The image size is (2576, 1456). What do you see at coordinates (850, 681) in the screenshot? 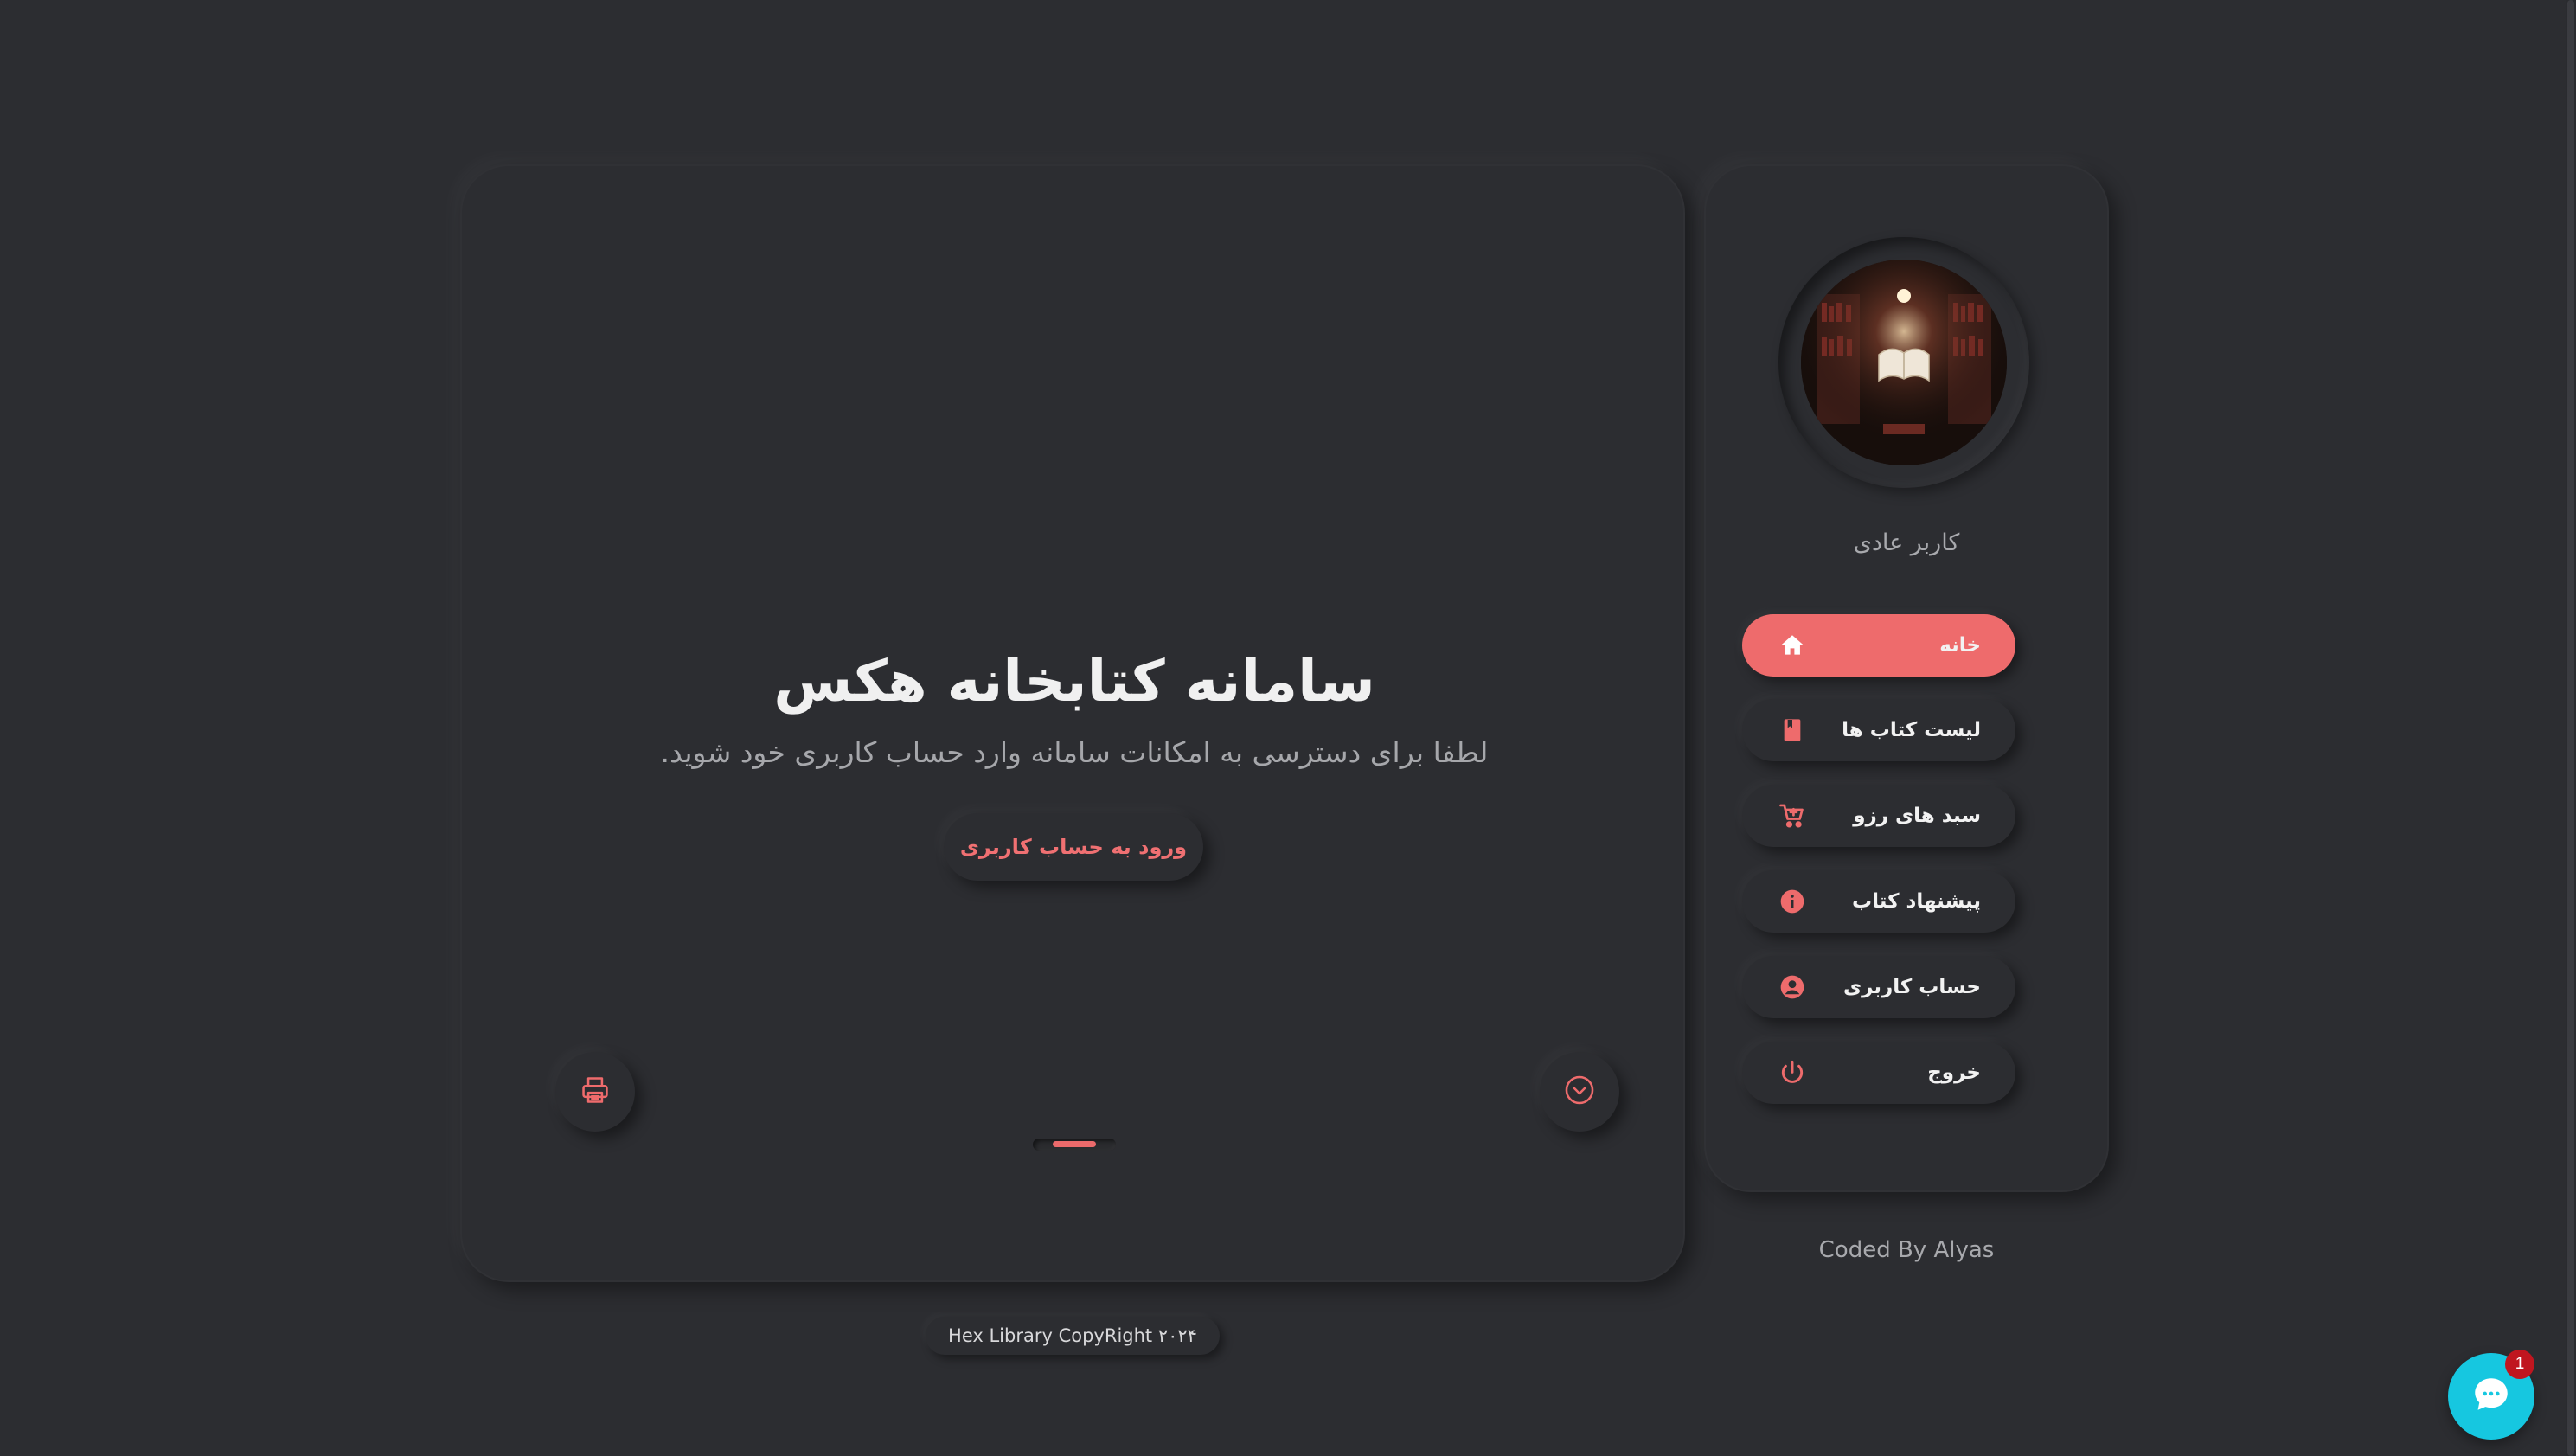
I see `title-accent: هکس` at bounding box center [850, 681].